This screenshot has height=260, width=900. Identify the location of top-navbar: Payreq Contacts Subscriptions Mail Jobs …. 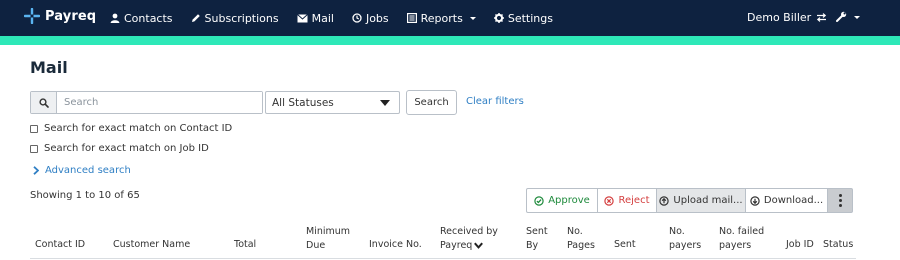
(450, 18).